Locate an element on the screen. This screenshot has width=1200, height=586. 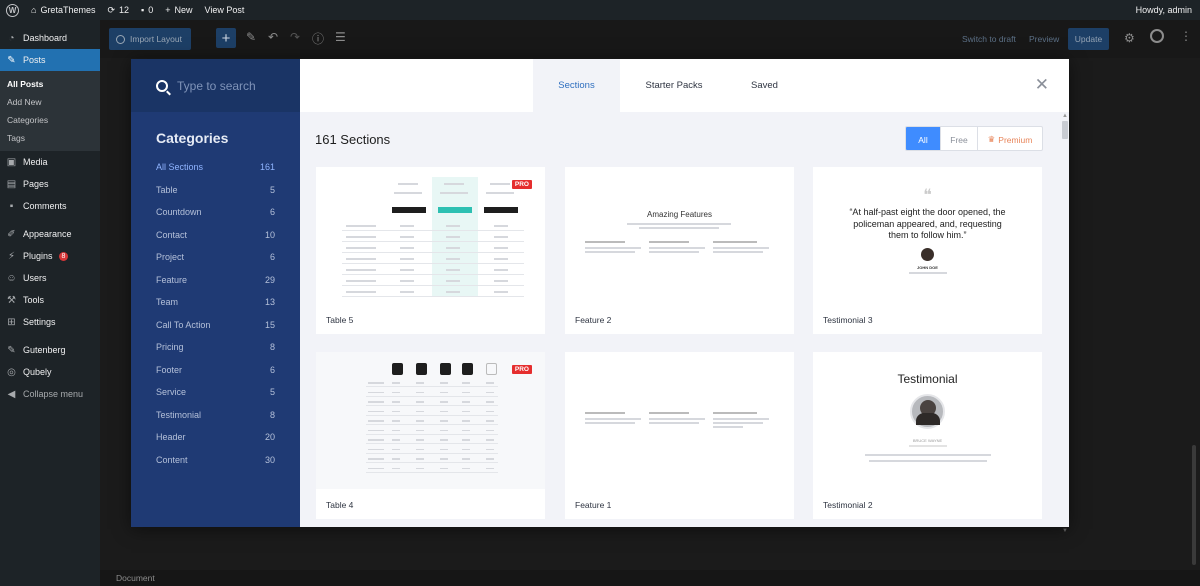
tab-sections: Sections is located at coordinates (576, 85).